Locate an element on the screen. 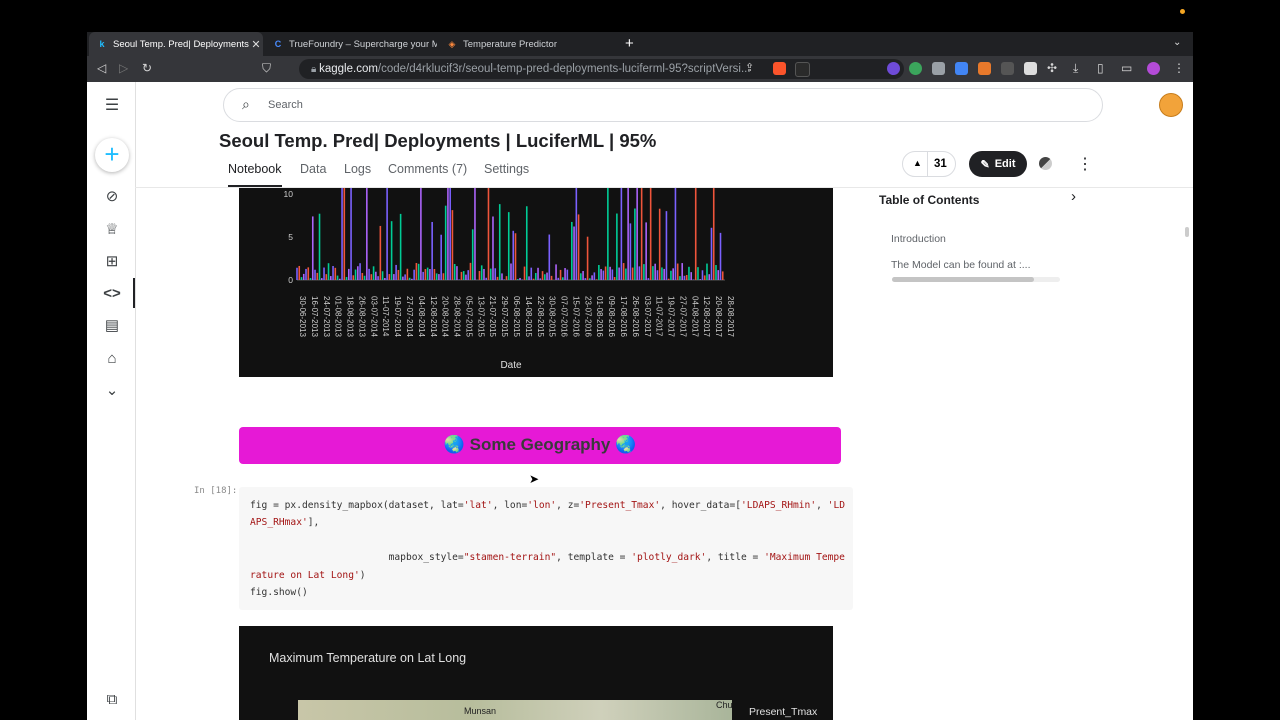 The image size is (1280, 720). screen-capture-icon is located at coordinates (1007, 68).